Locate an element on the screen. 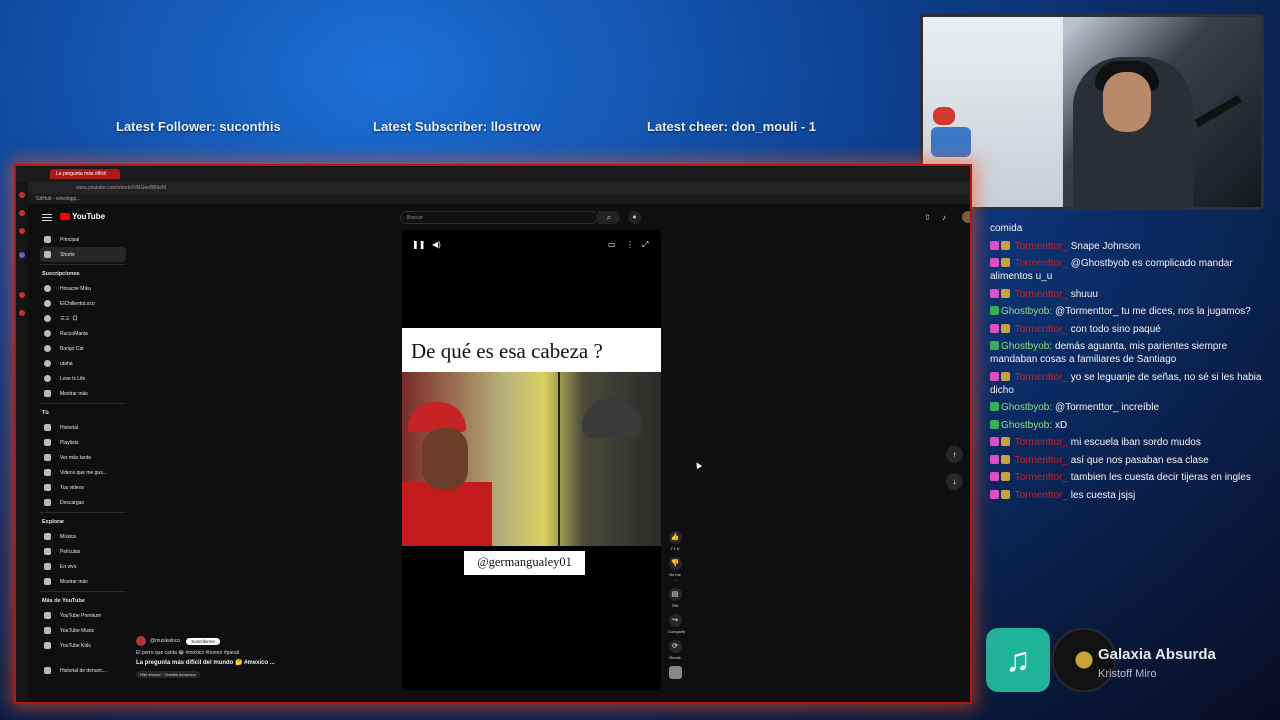 Image resolution: width=1280 pixels, height=720 pixels. channel-name: @musikalnco is located at coordinates (165, 641).